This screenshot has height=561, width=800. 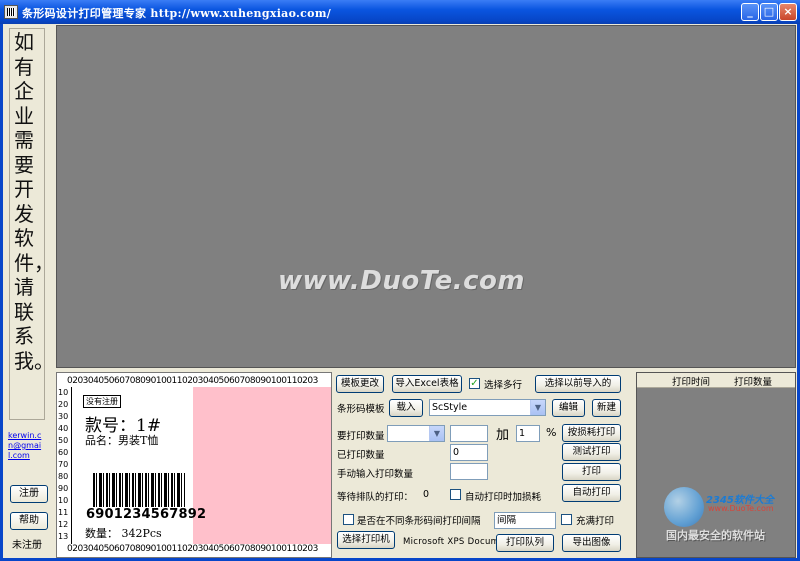 I want to click on outside-label-zone, so click(x=262, y=466).